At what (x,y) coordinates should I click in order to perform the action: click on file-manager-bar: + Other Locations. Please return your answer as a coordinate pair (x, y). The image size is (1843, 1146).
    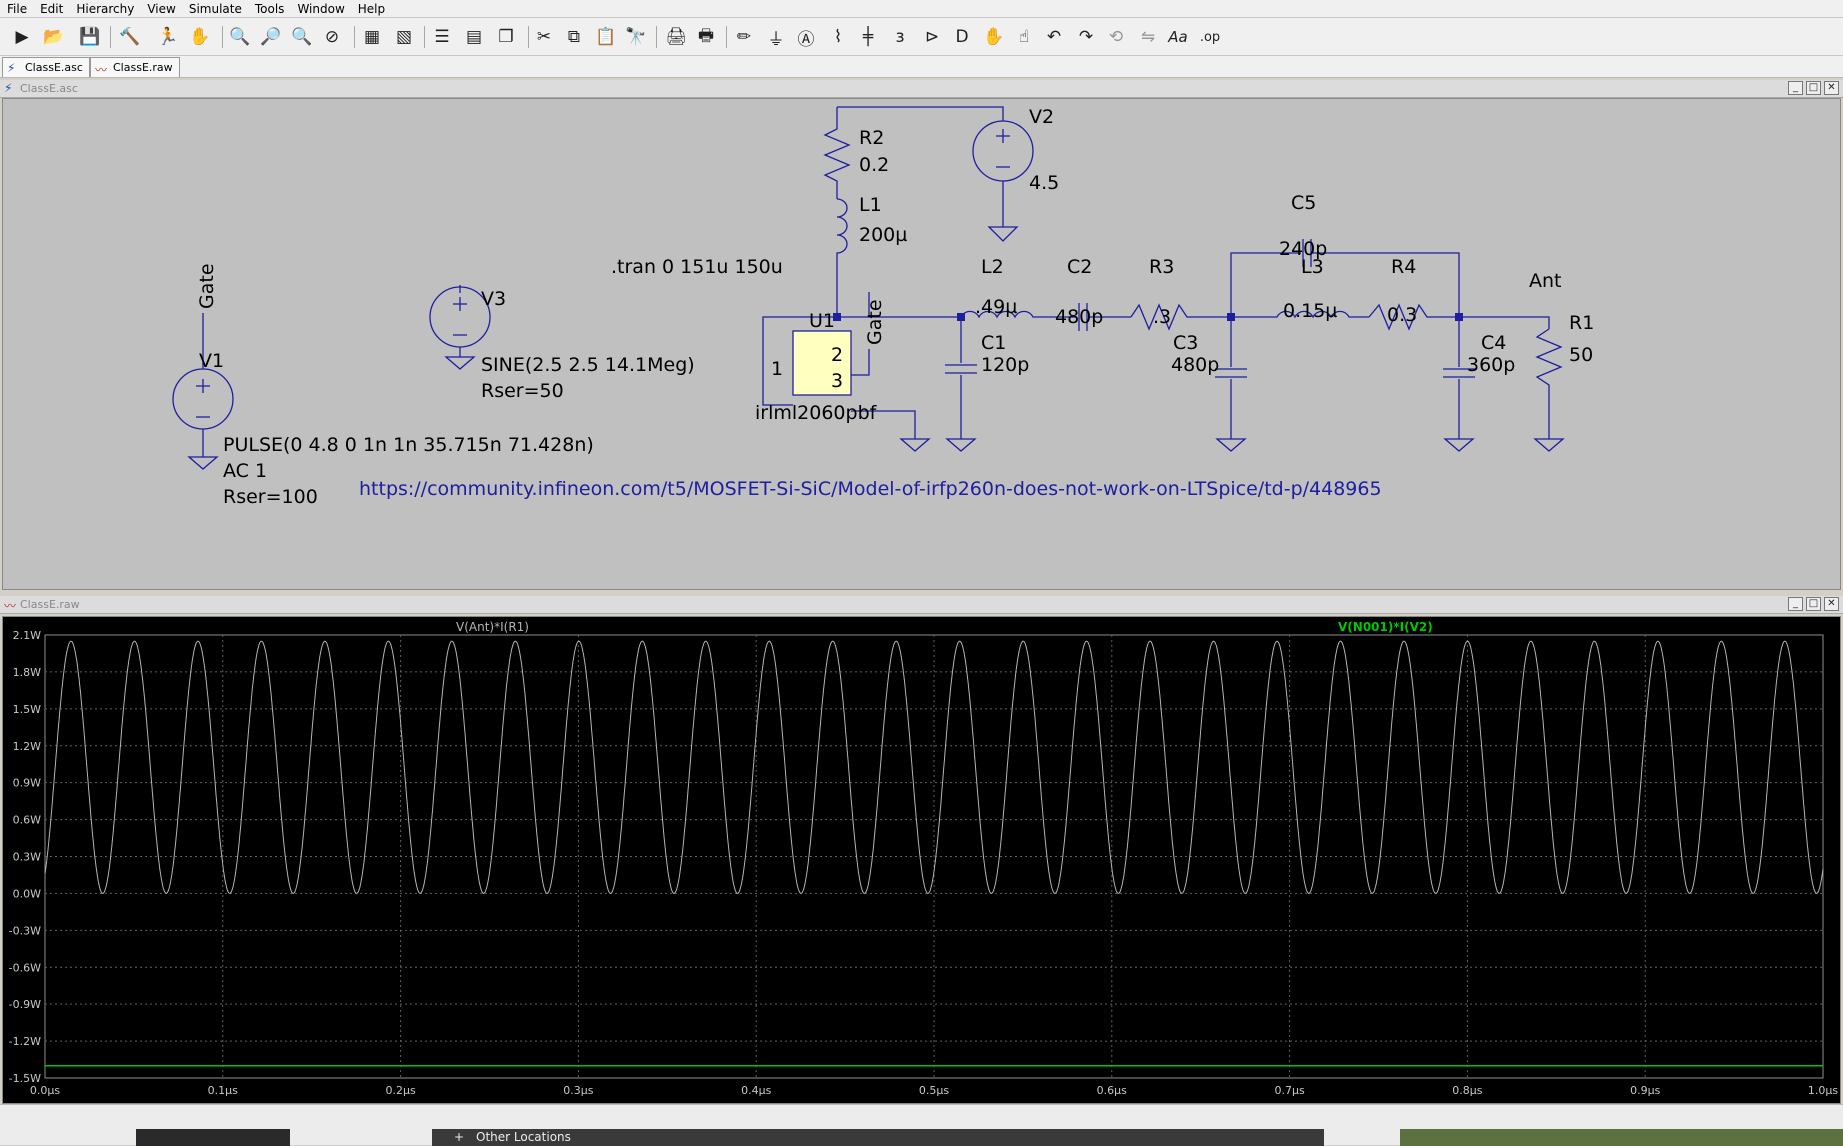
    Looking at the image, I should click on (878, 1137).